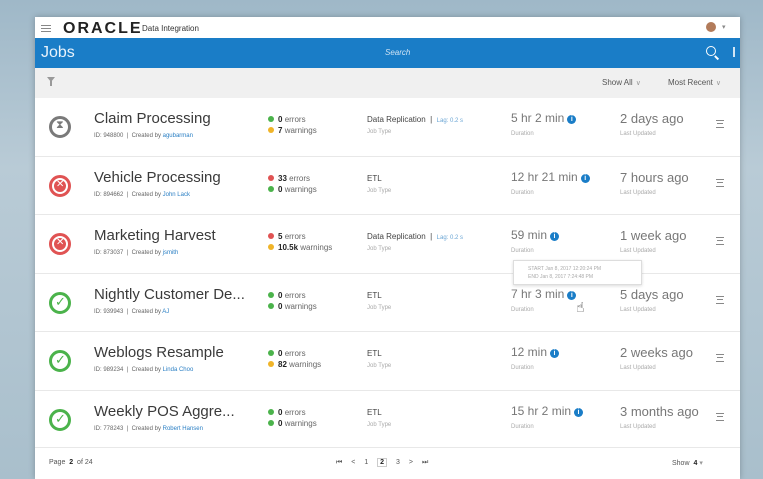  I want to click on job-type-value: ETL, so click(374, 353).